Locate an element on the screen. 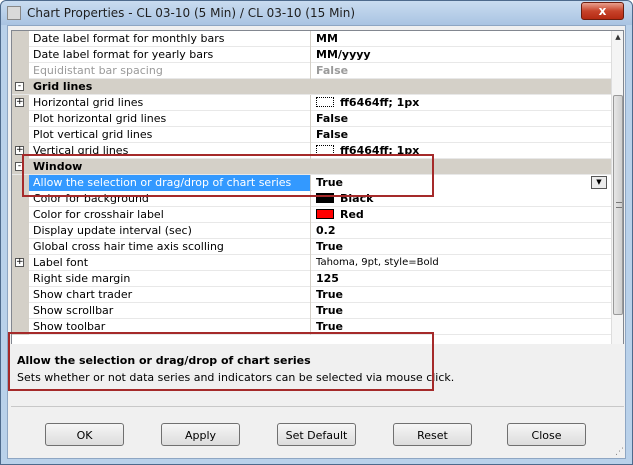  reset-button: Reset is located at coordinates (432, 434).